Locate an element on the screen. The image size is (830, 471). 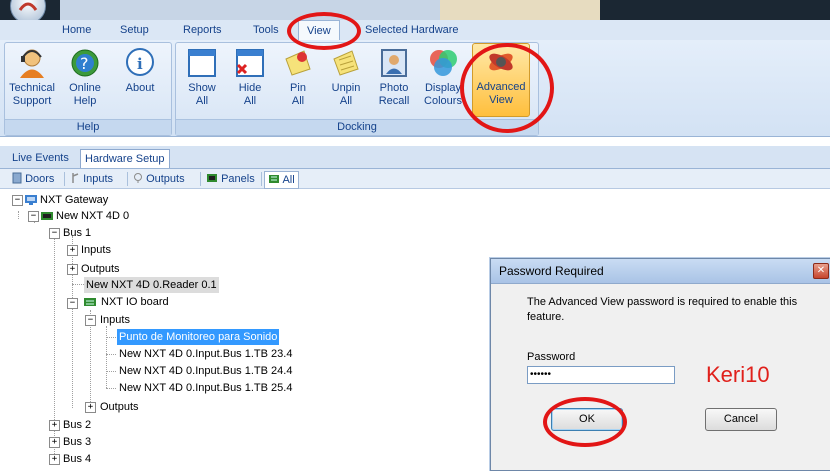
controller-icon is located at coordinates (47, 216).